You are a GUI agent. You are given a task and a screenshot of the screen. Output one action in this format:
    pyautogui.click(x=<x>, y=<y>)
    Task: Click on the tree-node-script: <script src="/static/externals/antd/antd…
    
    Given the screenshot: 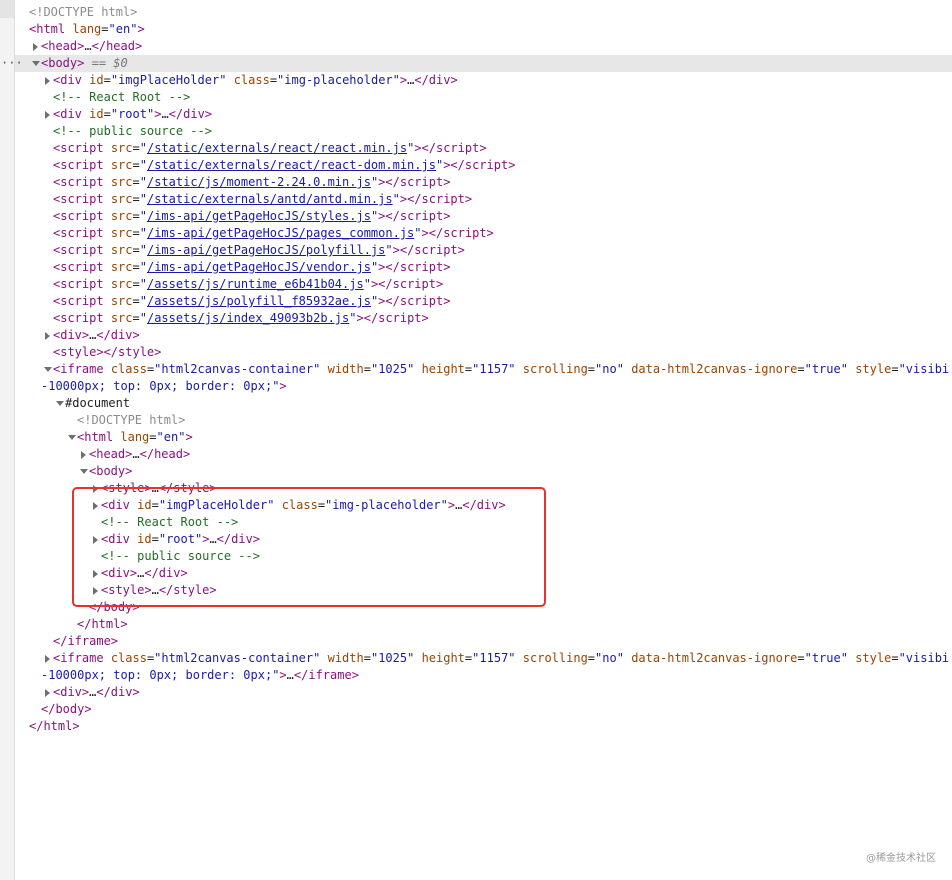 What is the action you would take?
    pyautogui.click(x=483, y=199)
    